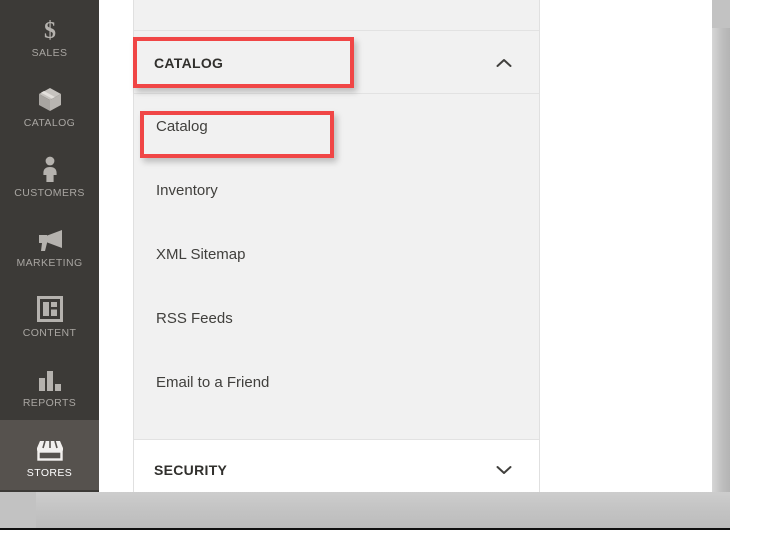 The height and width of the screenshot is (554, 774). Describe the element at coordinates (336, 63) in the screenshot. I see `section-header-catalog: CATALOG` at that location.